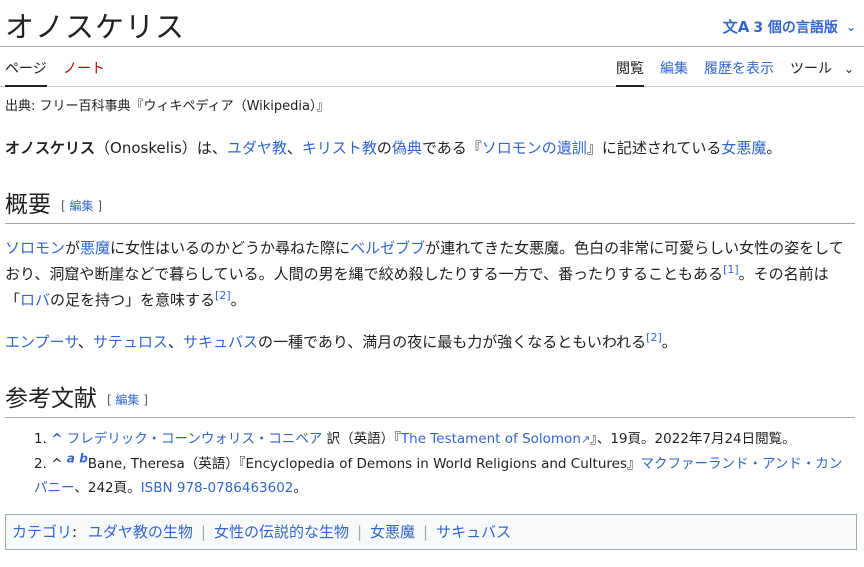 The height and width of the screenshot is (567, 864). I want to click on category-item: 女悪魔, so click(392, 532).